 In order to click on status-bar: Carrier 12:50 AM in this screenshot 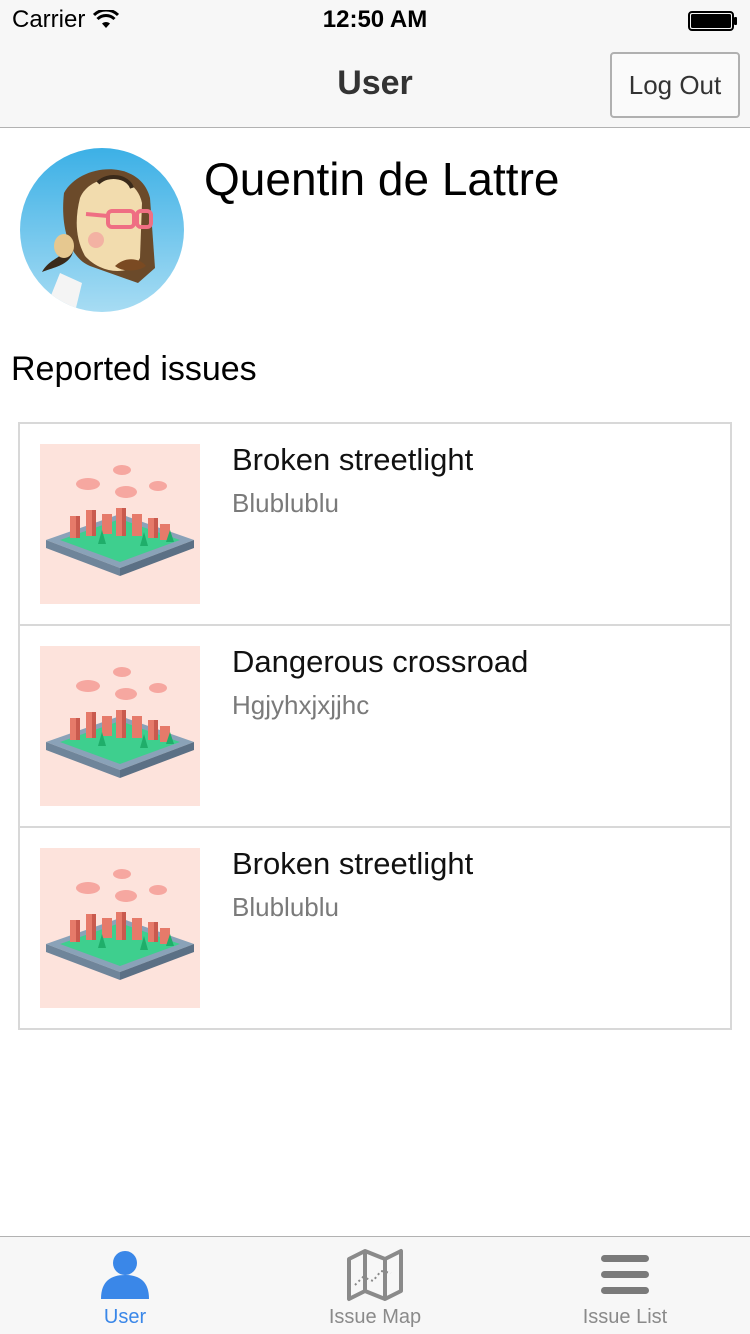, I will do `click(375, 20)`.